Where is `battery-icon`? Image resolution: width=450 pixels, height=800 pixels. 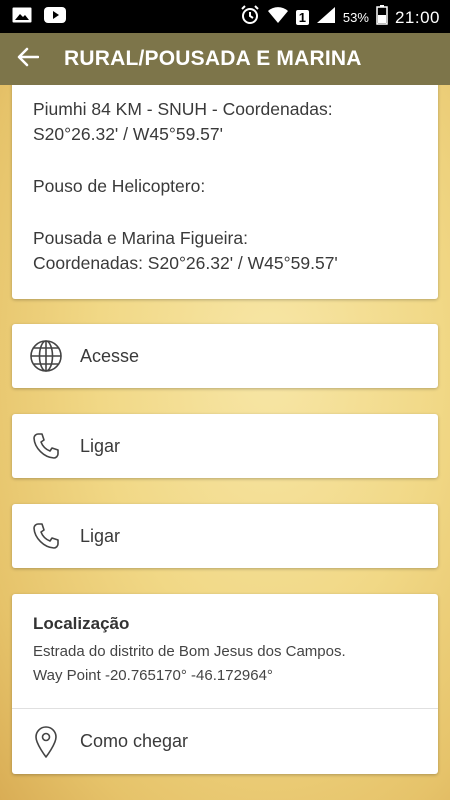 battery-icon is located at coordinates (382, 17).